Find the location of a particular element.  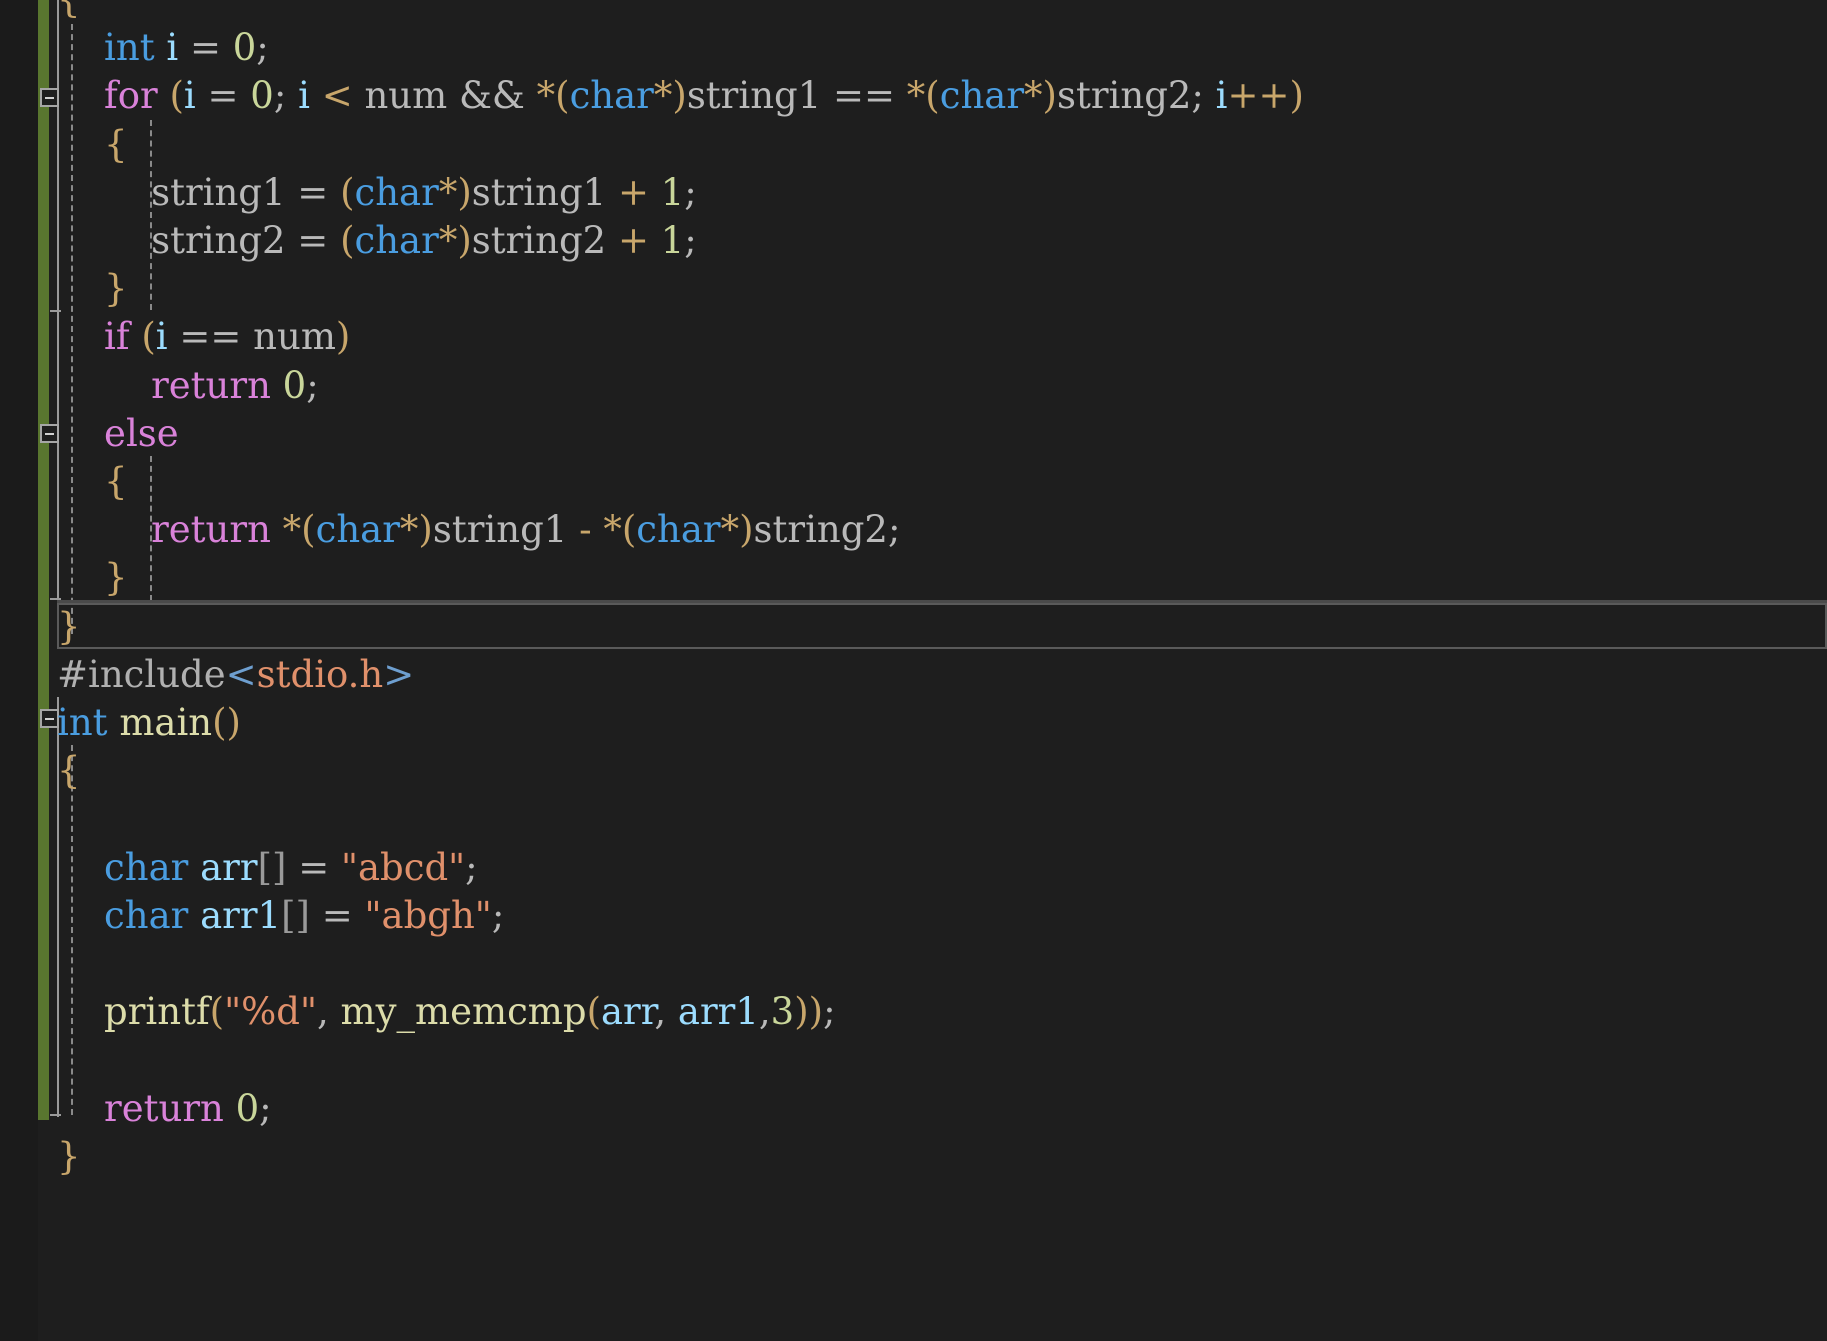

line-include-token-3: > is located at coordinates (399, 674).